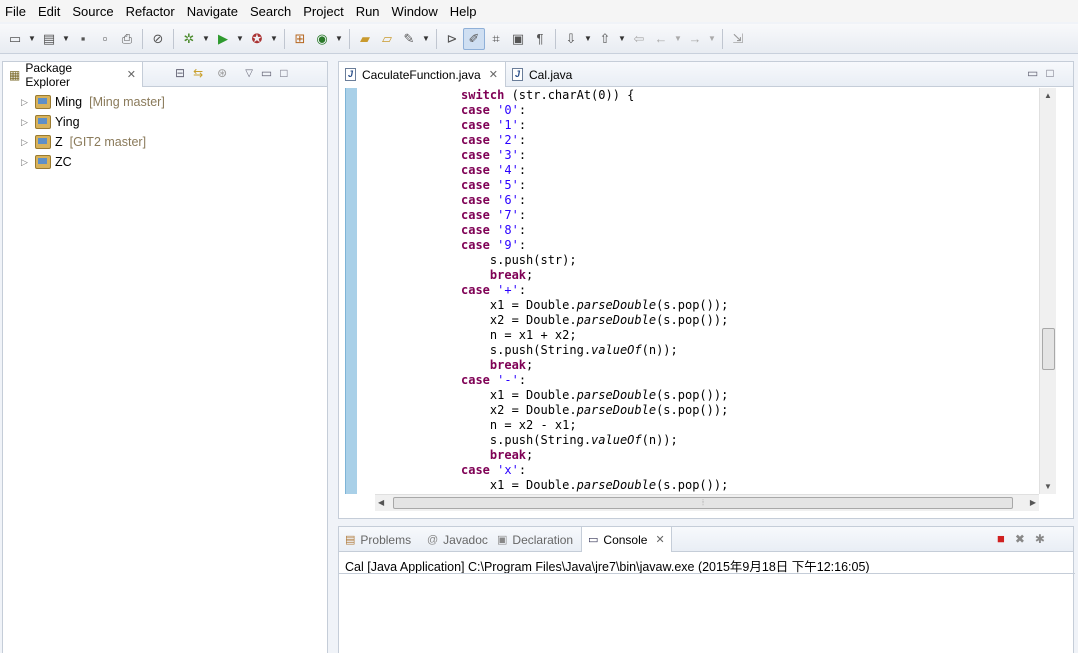 The image size is (1078, 653). I want to click on save-all-icon: ▫, so click(105, 39).